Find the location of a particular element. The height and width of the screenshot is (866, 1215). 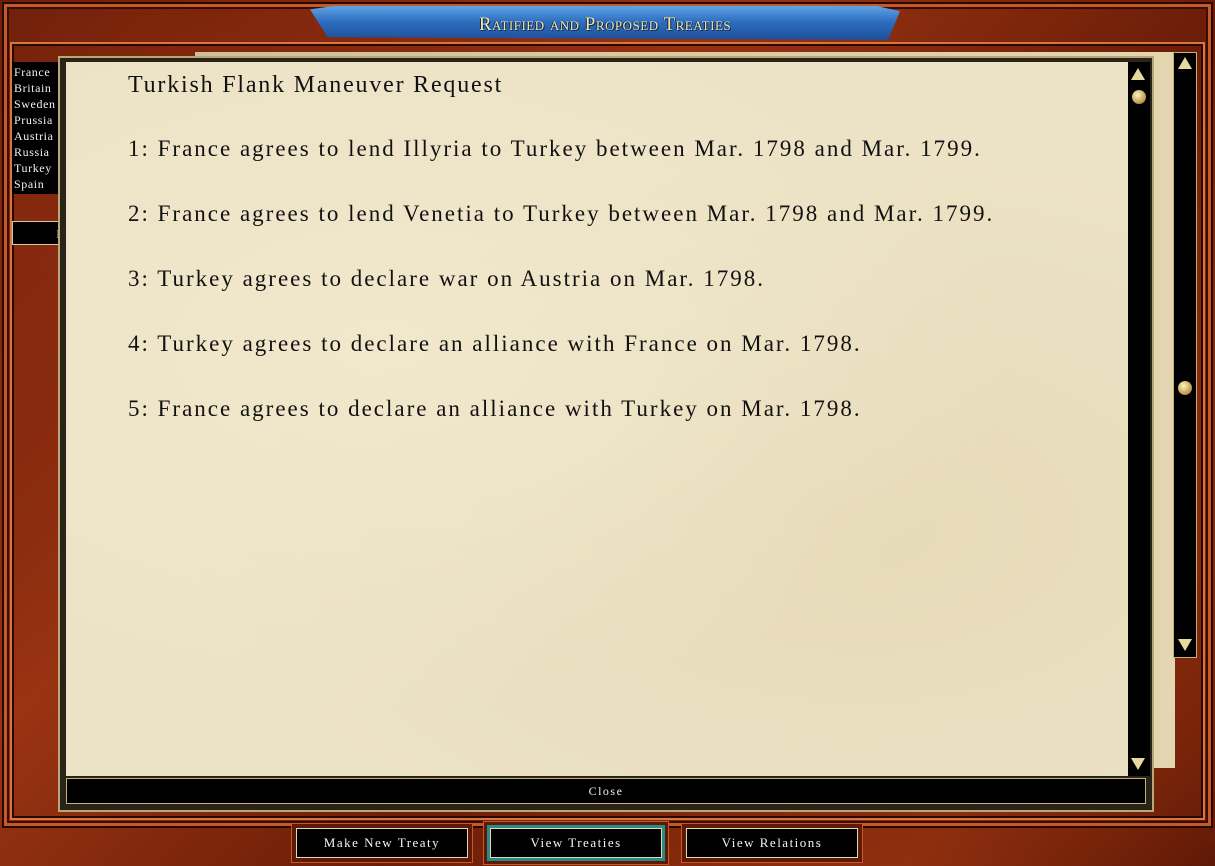

make-new-treaty-button: Make New Treaty is located at coordinates (382, 843).